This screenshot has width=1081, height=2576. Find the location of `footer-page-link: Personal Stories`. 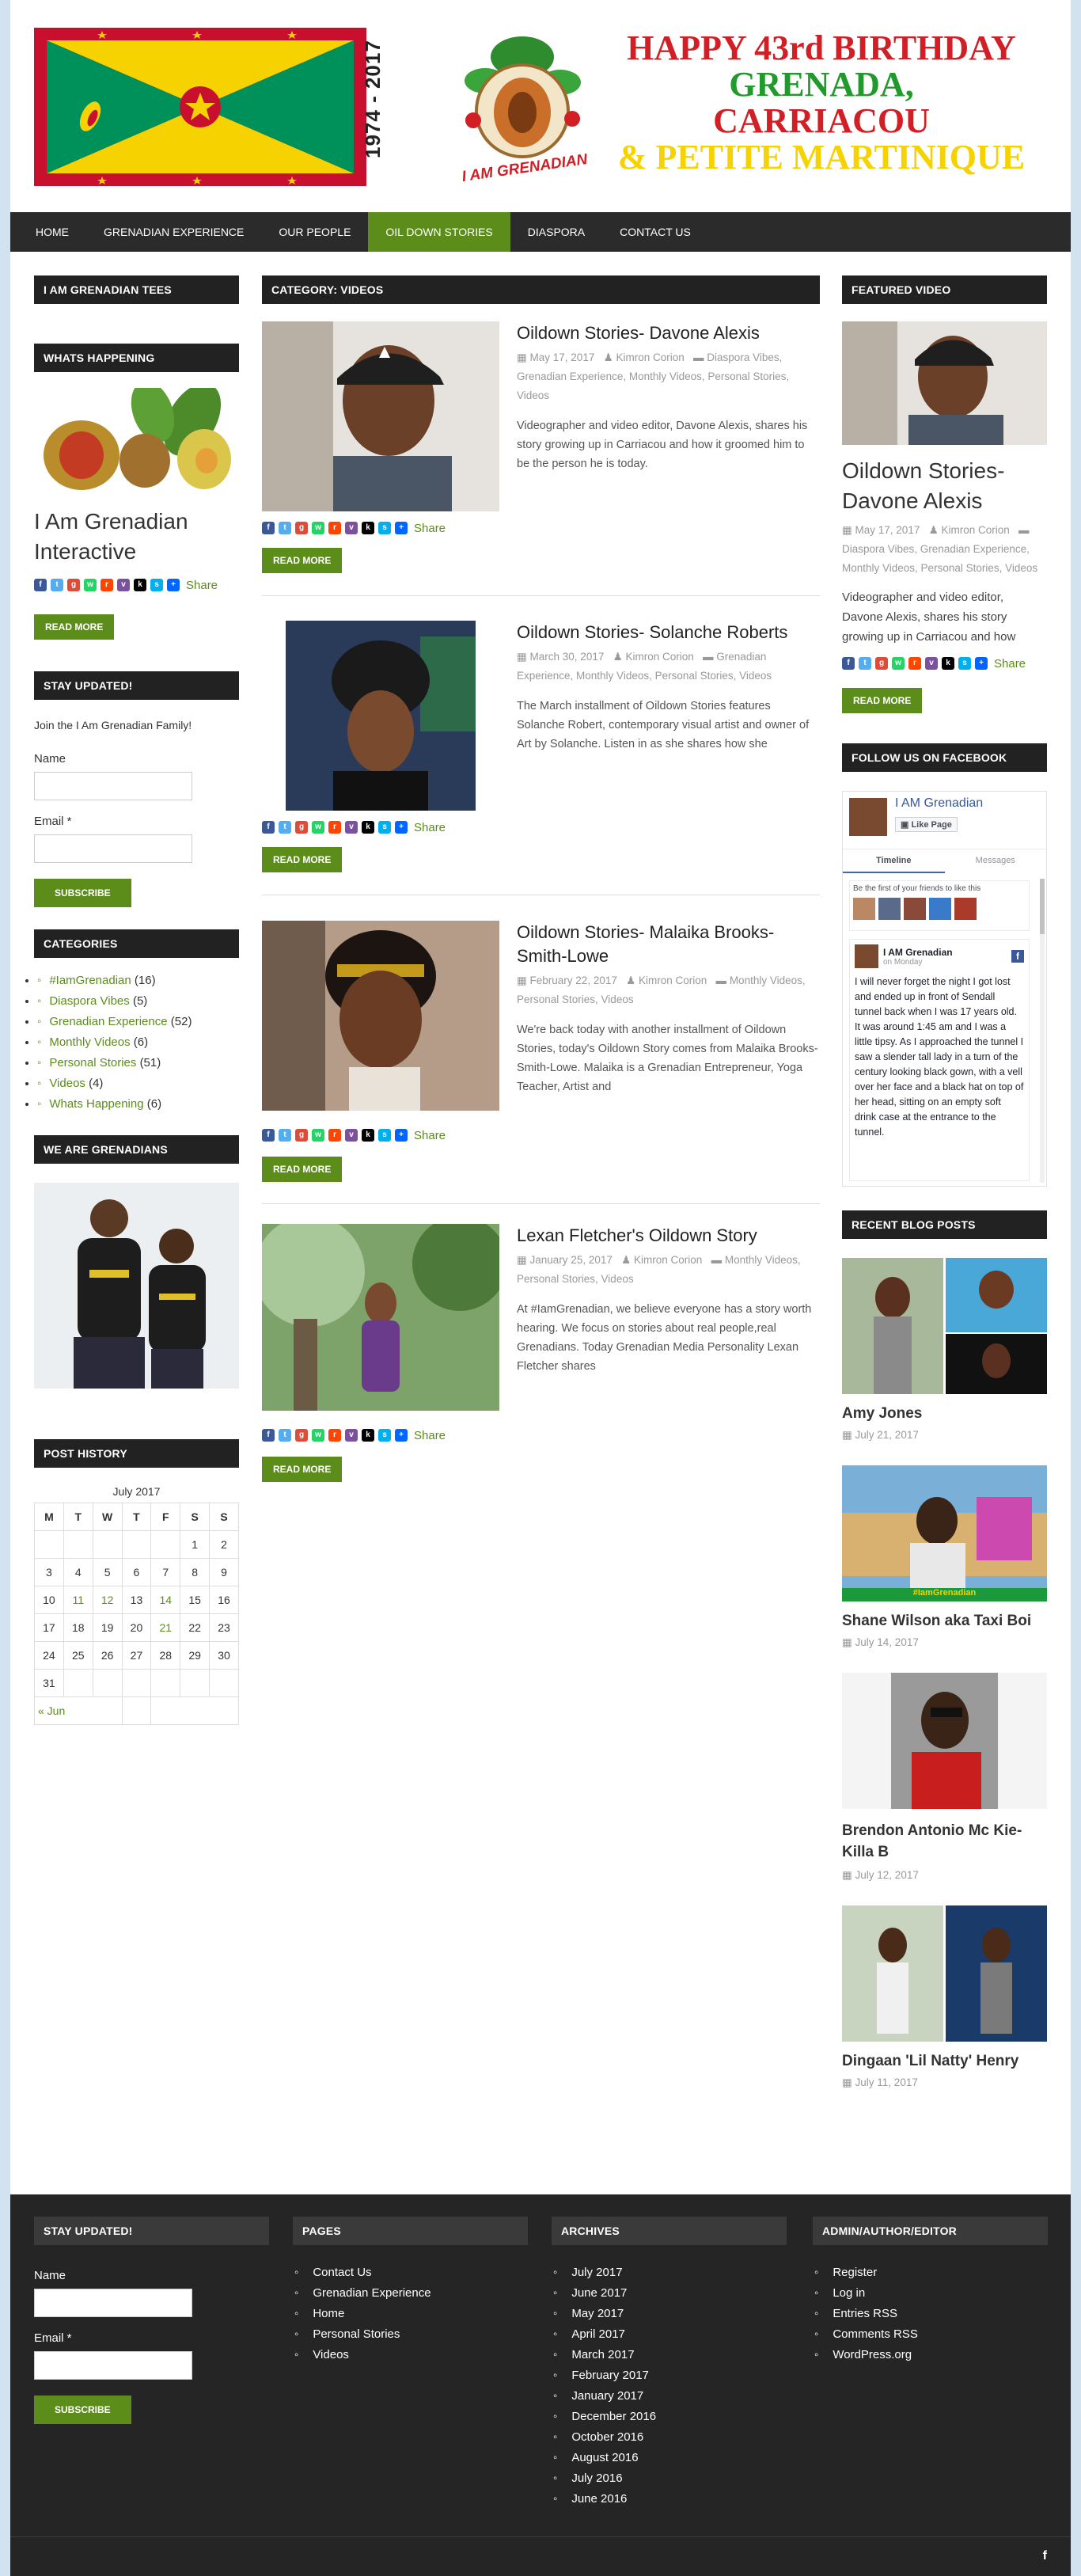

footer-page-link: Personal Stories is located at coordinates (410, 2334).